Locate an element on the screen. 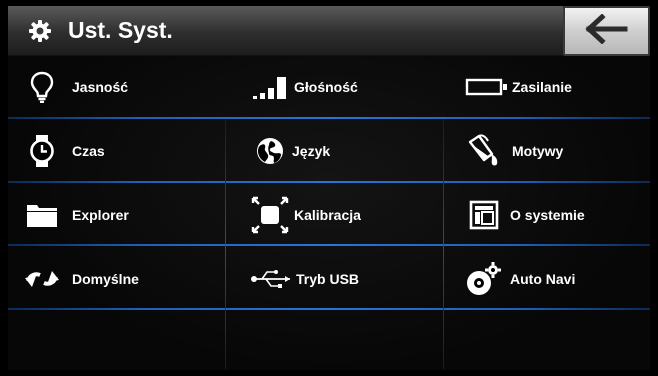 The width and height of the screenshot is (658, 376). menu-item-o-systemie: O systemie is located at coordinates (554, 215).